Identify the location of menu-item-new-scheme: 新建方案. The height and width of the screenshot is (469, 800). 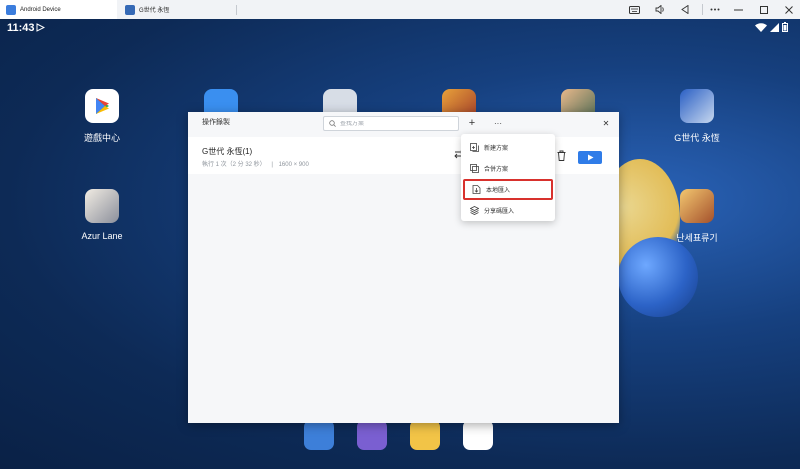
(508, 147).